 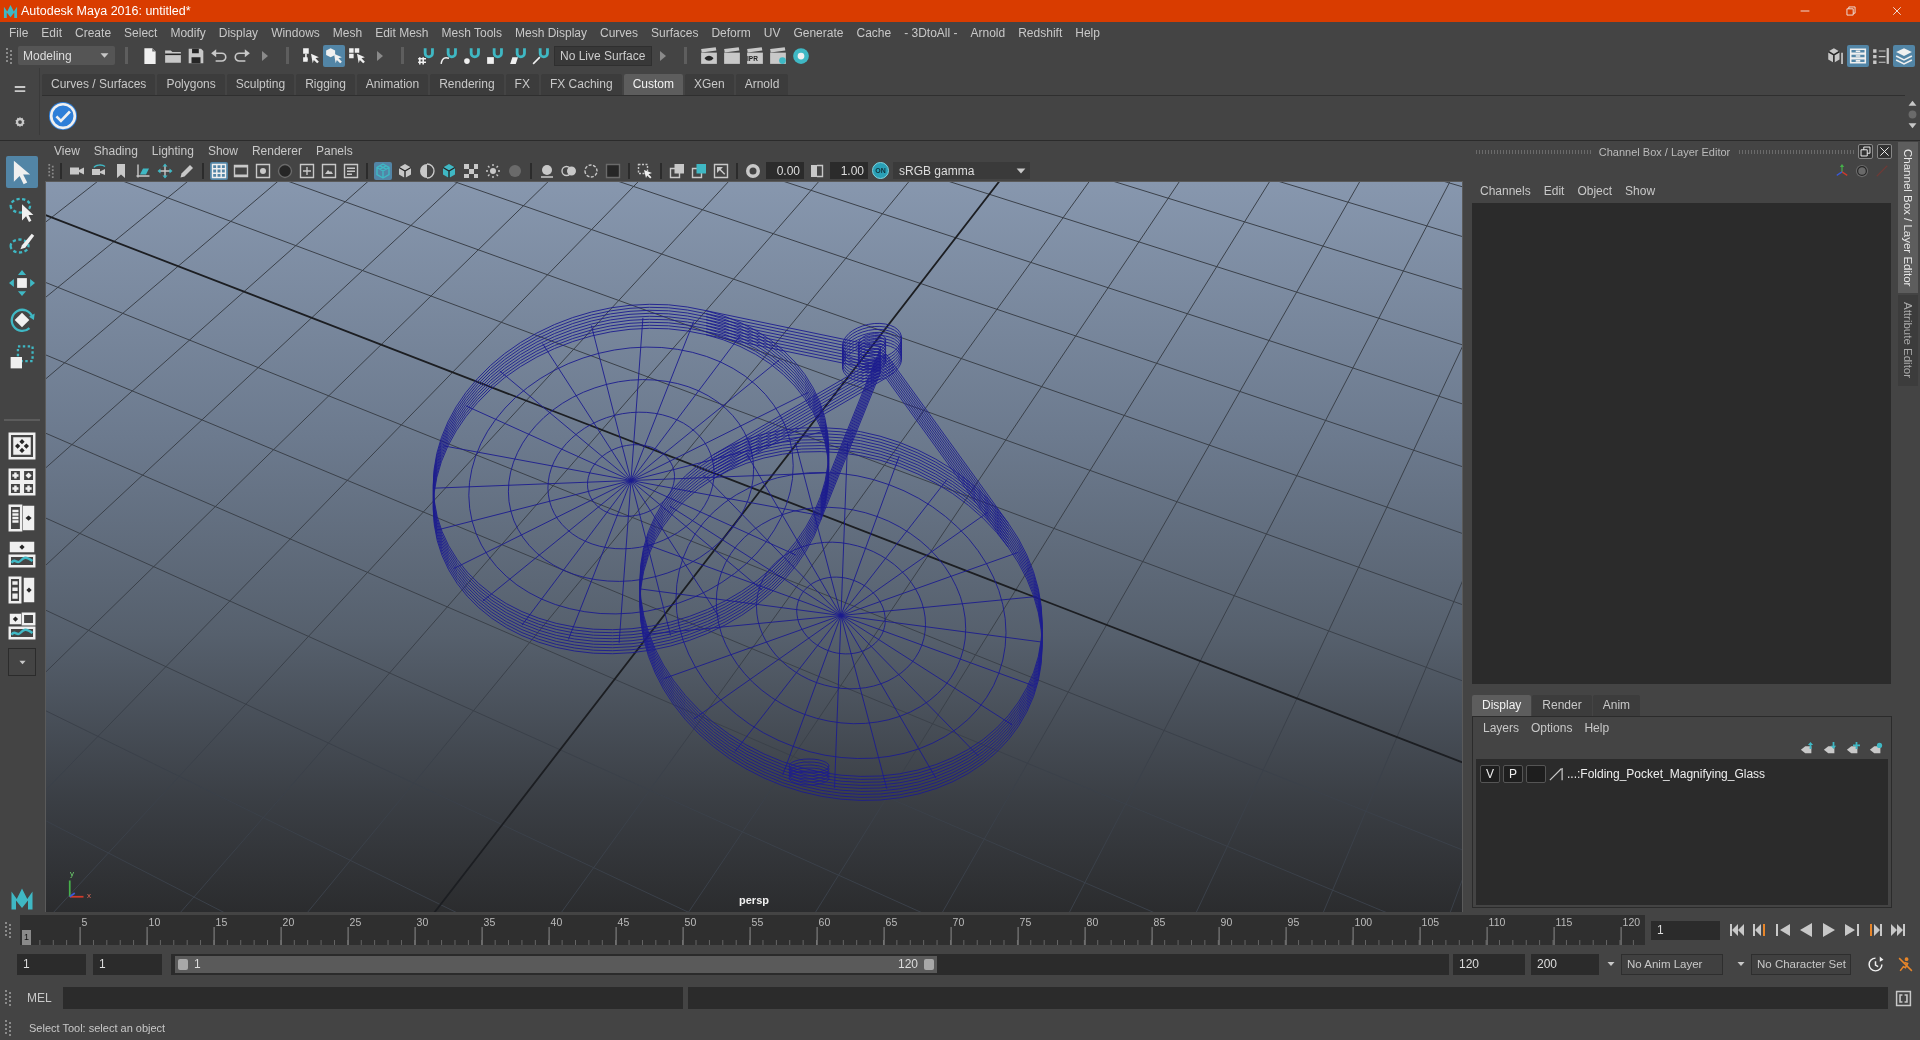 I want to click on menu-item: Curves, so click(x=619, y=32).